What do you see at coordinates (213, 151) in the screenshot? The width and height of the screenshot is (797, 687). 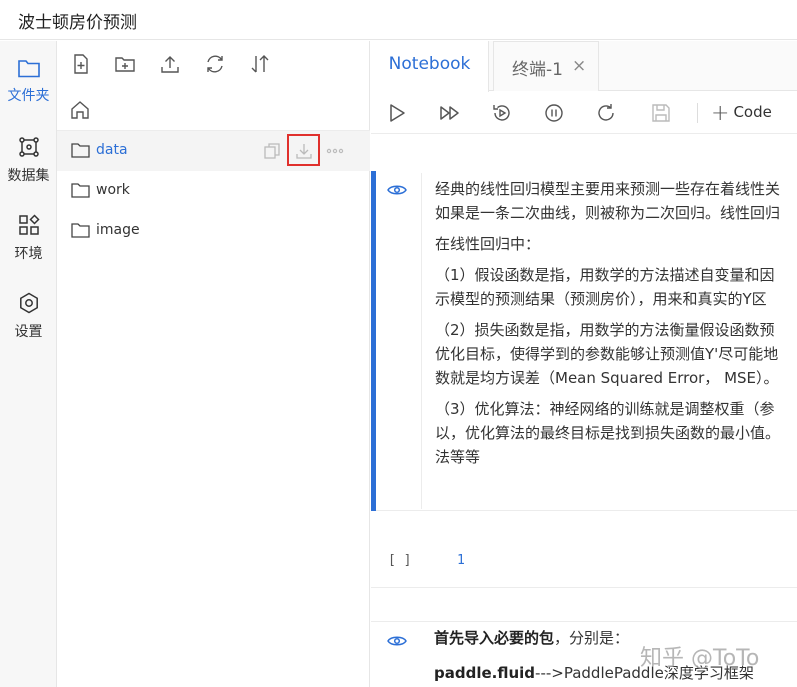 I see `file-row-data: data` at bounding box center [213, 151].